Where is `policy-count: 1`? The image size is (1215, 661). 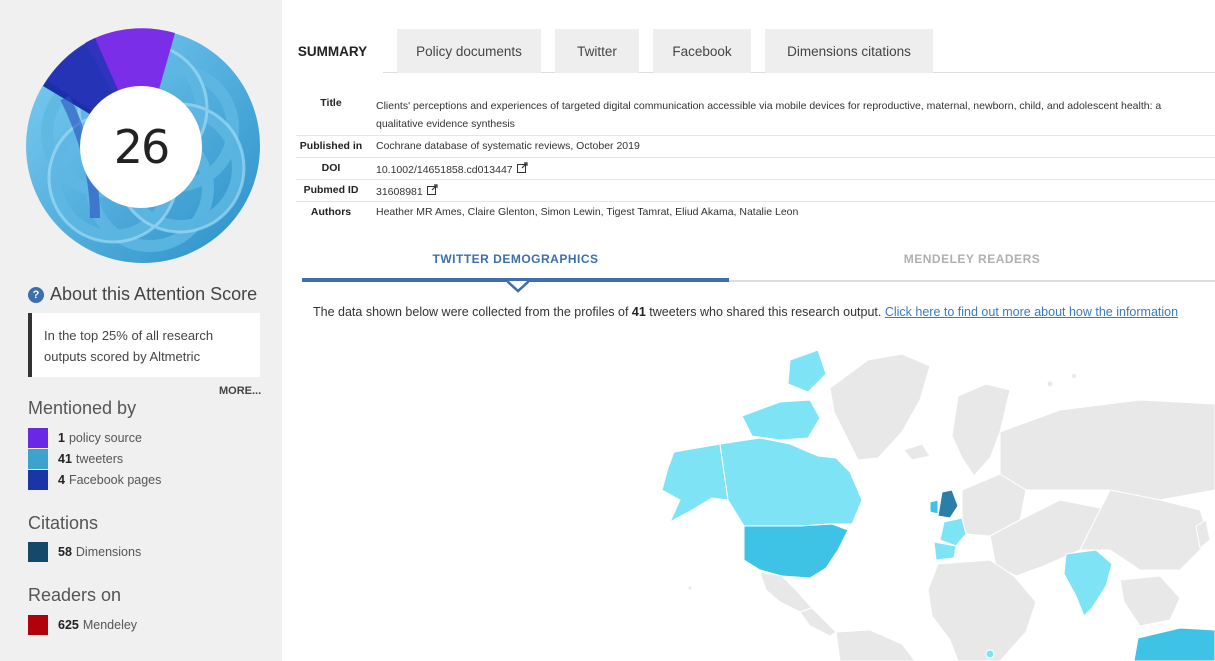
policy-count: 1 is located at coordinates (61, 438).